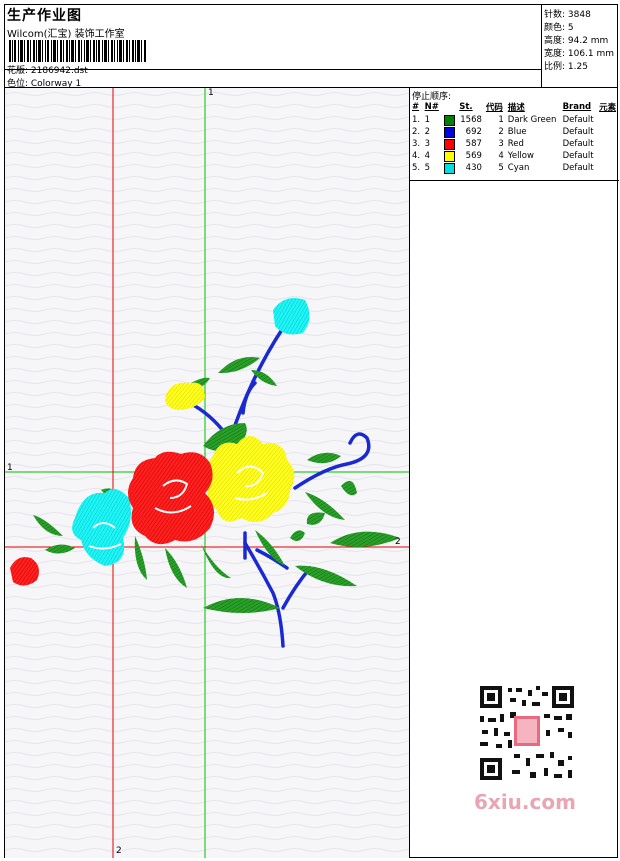 This screenshot has width=620, height=861. Describe the element at coordinates (273, 69) in the screenshot. I see `header-divider` at that location.